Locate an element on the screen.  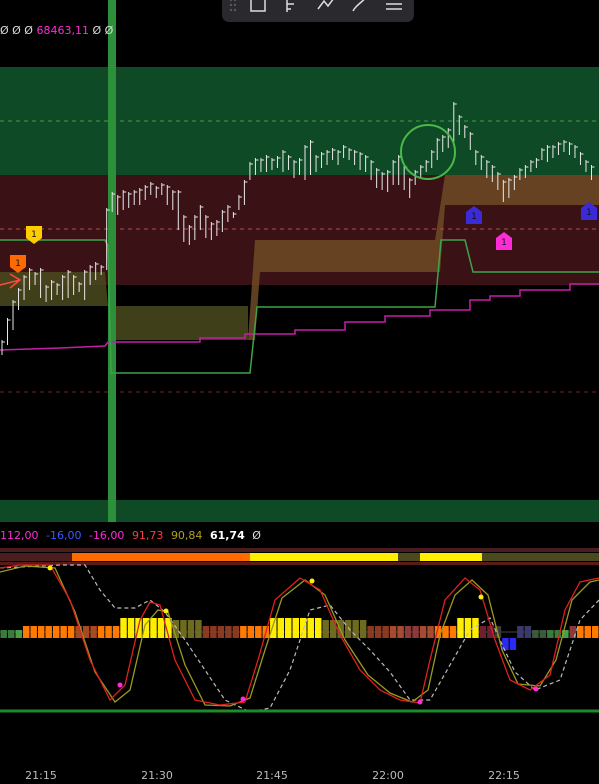
x-tick-label: 22:00 is located at coordinates (388, 775).